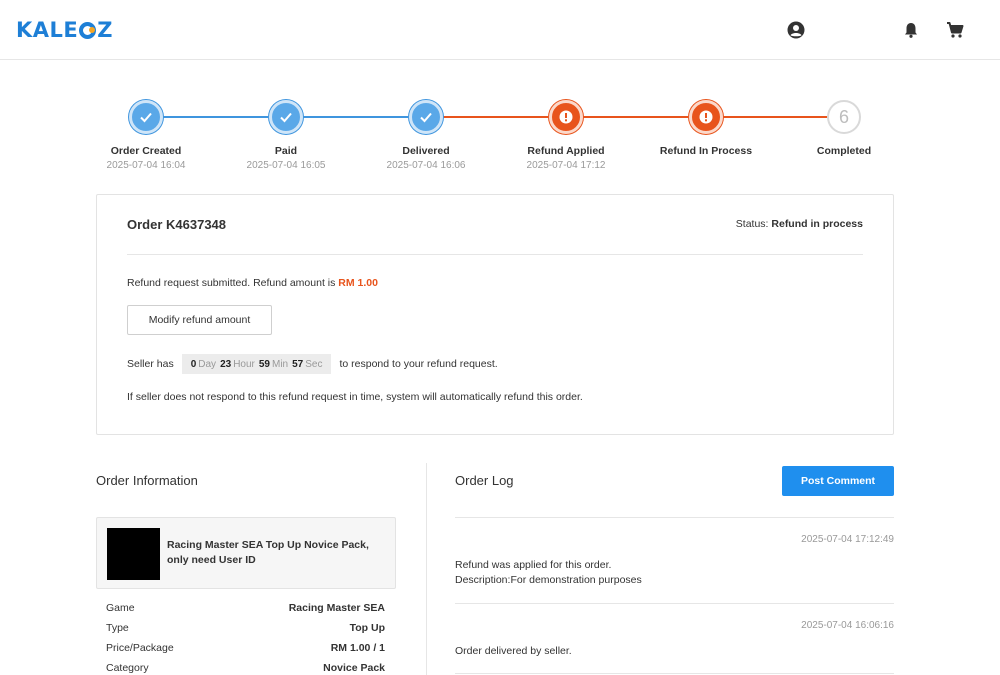 The image size is (1000, 675). I want to click on timer-secs-unit: Sec, so click(314, 364).